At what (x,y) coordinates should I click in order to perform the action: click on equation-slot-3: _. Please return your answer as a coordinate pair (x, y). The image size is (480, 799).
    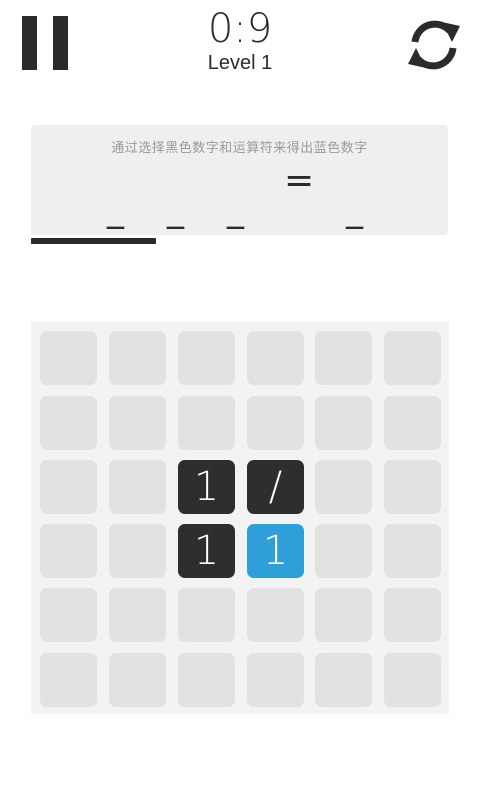
    Looking at the image, I should click on (235, 210).